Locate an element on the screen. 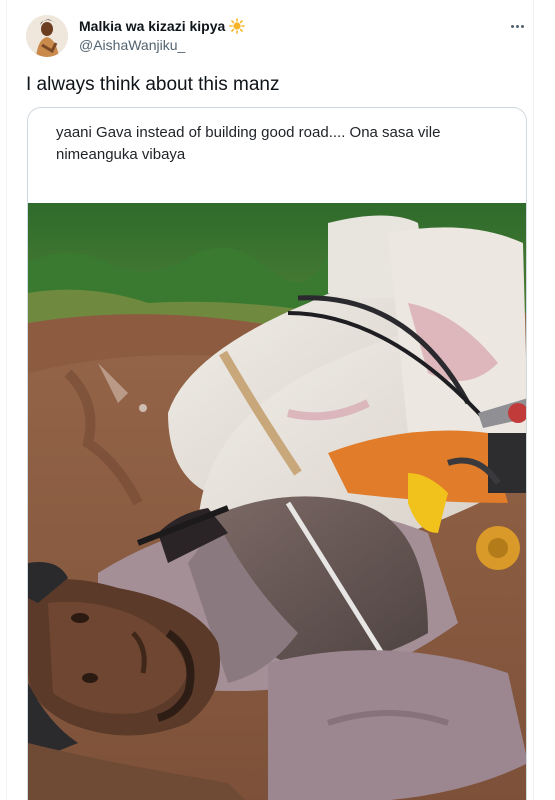 The image size is (555, 800). author-name-row: Malkia wa kizazi kipya is located at coordinates (162, 26).